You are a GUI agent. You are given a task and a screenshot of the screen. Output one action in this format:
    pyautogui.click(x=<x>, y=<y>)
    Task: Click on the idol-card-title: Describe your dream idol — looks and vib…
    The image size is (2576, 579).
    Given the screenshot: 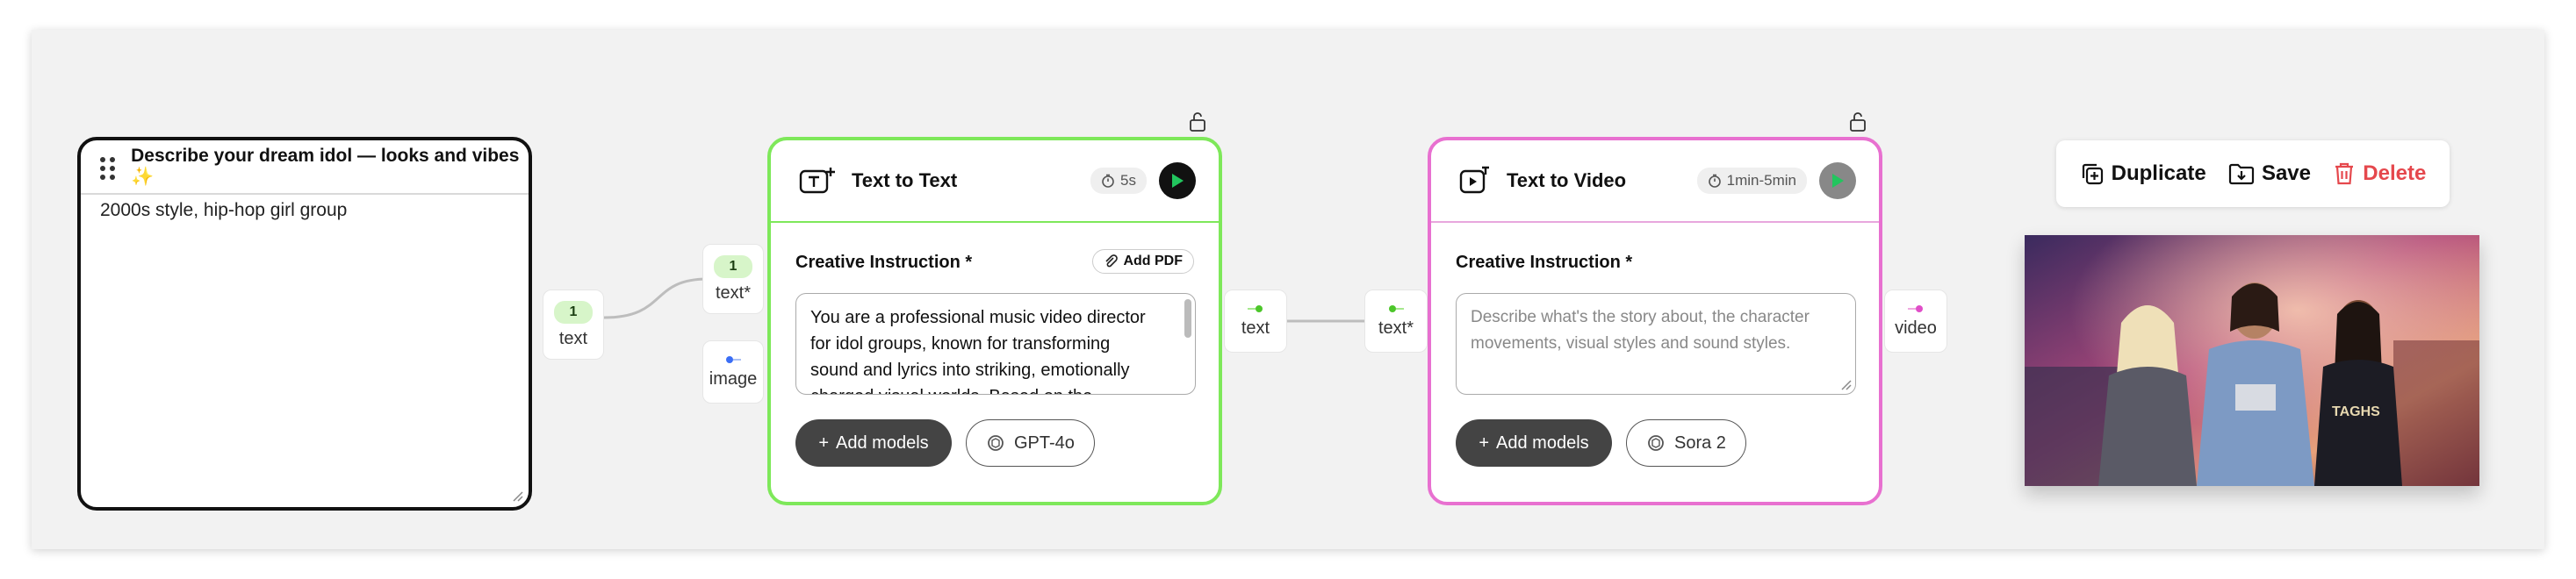 What is the action you would take?
    pyautogui.click(x=325, y=166)
    